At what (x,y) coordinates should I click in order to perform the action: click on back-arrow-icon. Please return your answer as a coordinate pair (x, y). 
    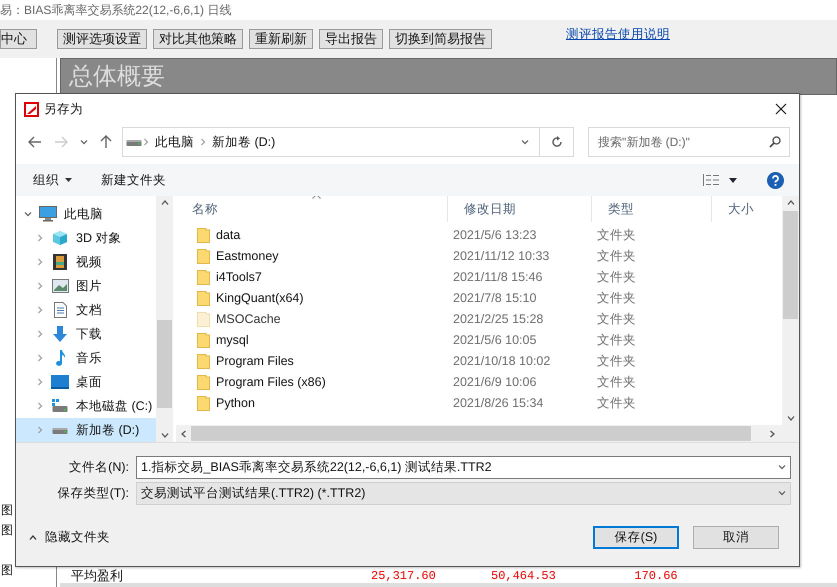
    Looking at the image, I should click on (35, 142).